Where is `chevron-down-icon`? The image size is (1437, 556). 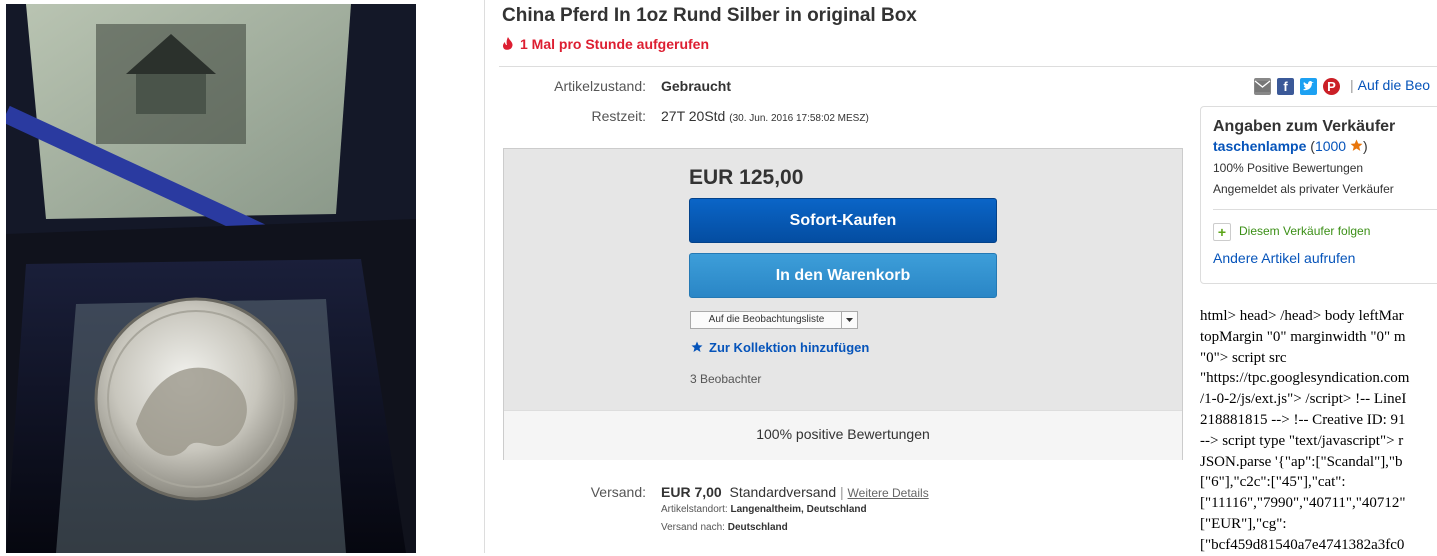
chevron-down-icon is located at coordinates (849, 320).